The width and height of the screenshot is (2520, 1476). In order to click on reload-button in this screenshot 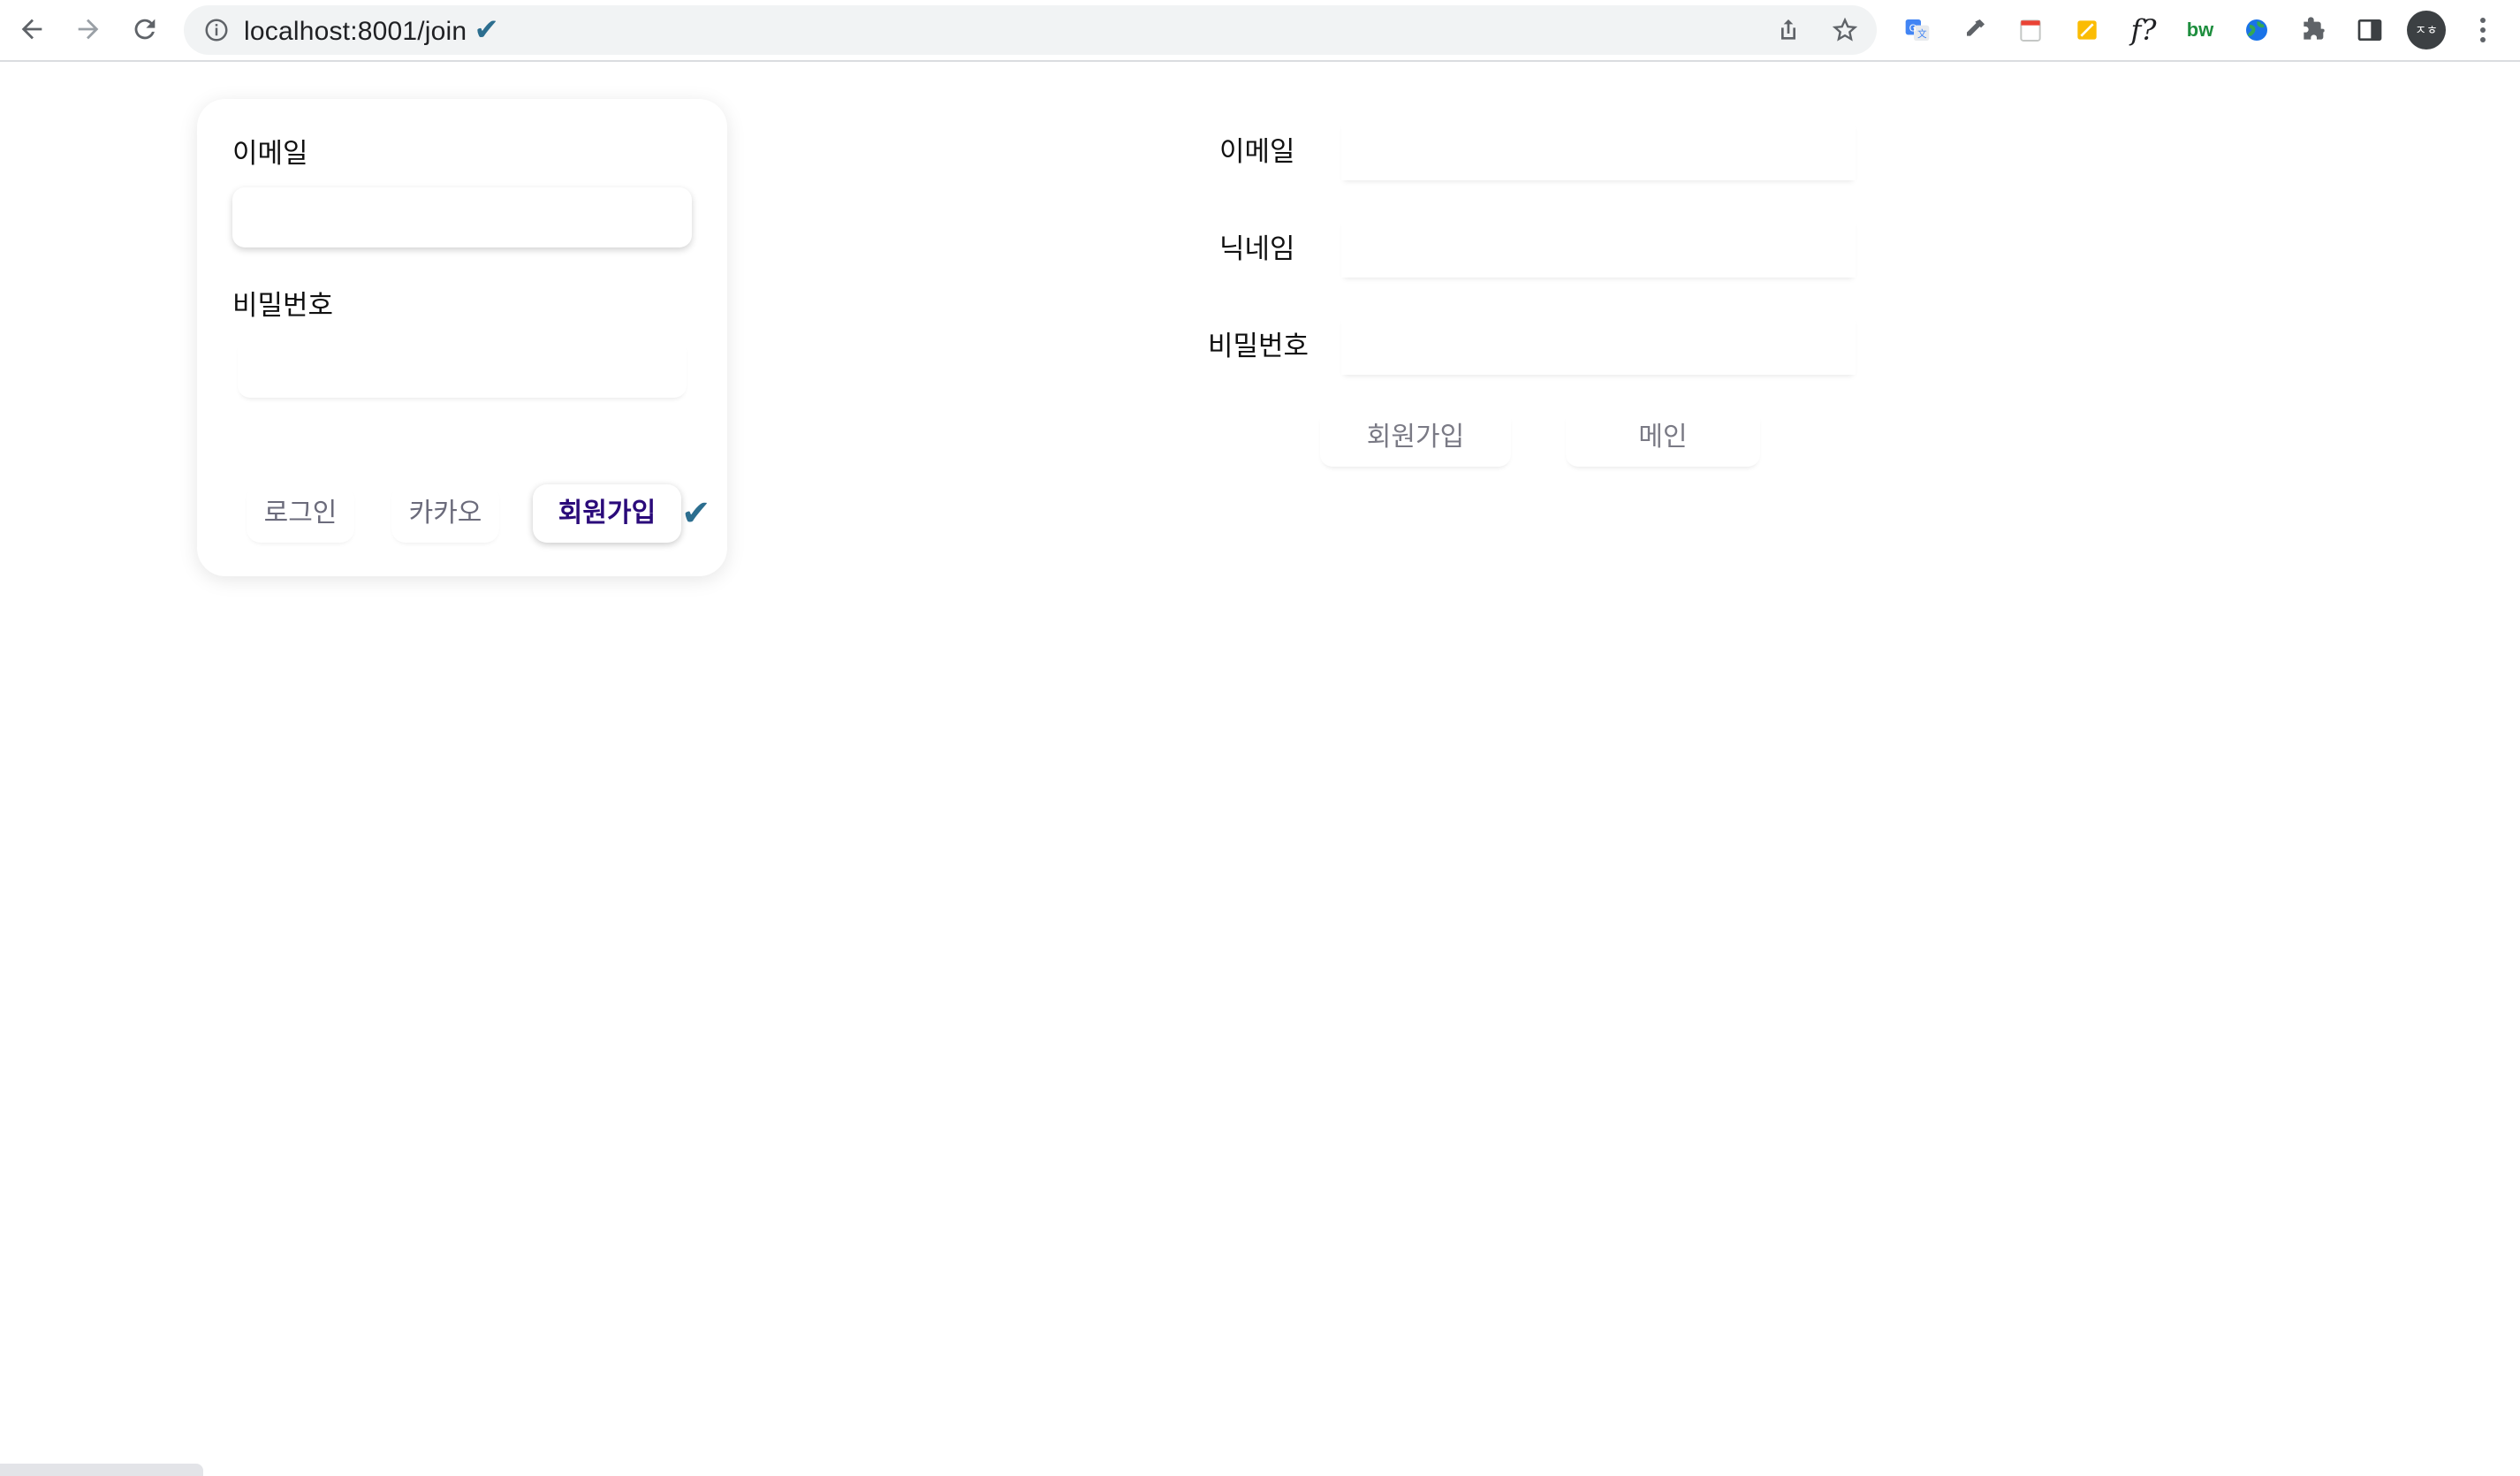, I will do `click(144, 30)`.